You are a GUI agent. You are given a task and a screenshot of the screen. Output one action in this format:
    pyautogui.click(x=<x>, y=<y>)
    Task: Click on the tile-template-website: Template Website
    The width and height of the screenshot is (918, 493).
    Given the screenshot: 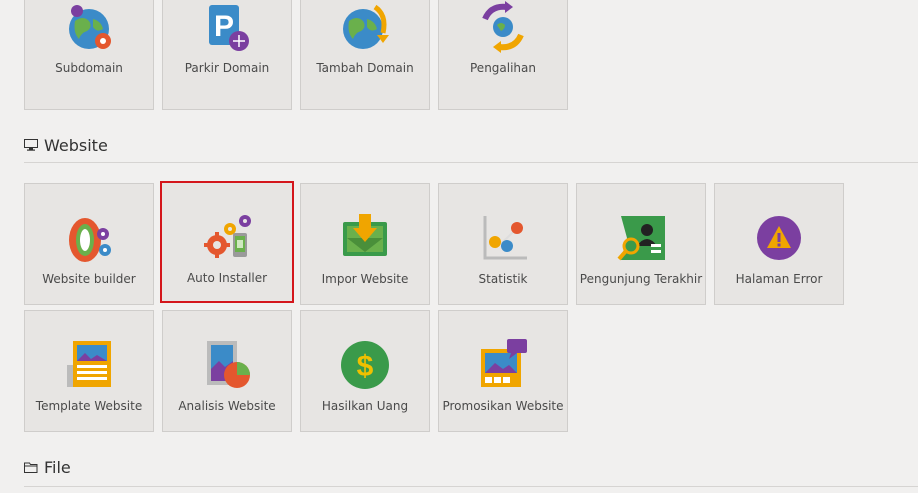 What is the action you would take?
    pyautogui.click(x=89, y=371)
    